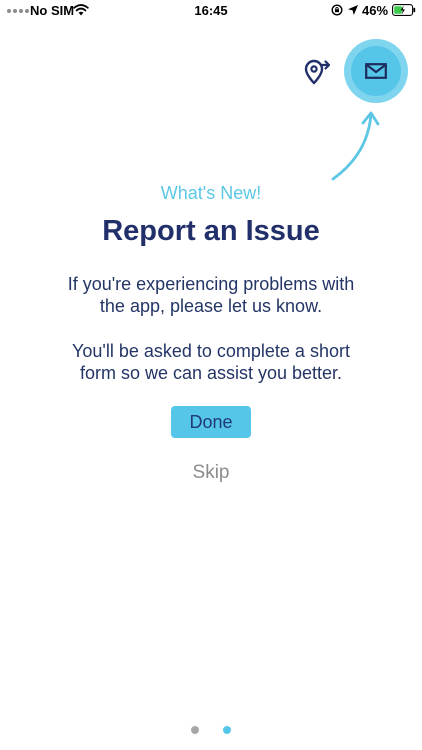  I want to click on description-line: the app, please let us know., so click(211, 306).